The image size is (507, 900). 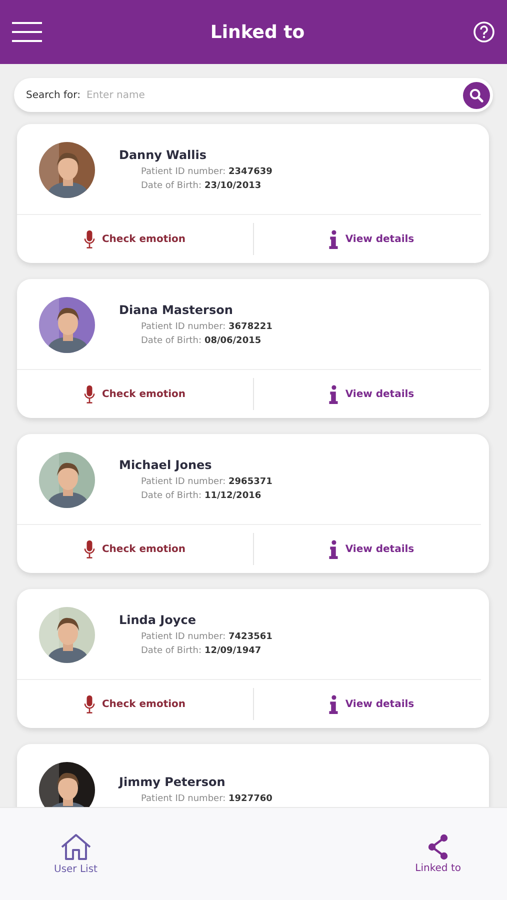 I want to click on patient-name: Michael Jones, so click(x=166, y=465).